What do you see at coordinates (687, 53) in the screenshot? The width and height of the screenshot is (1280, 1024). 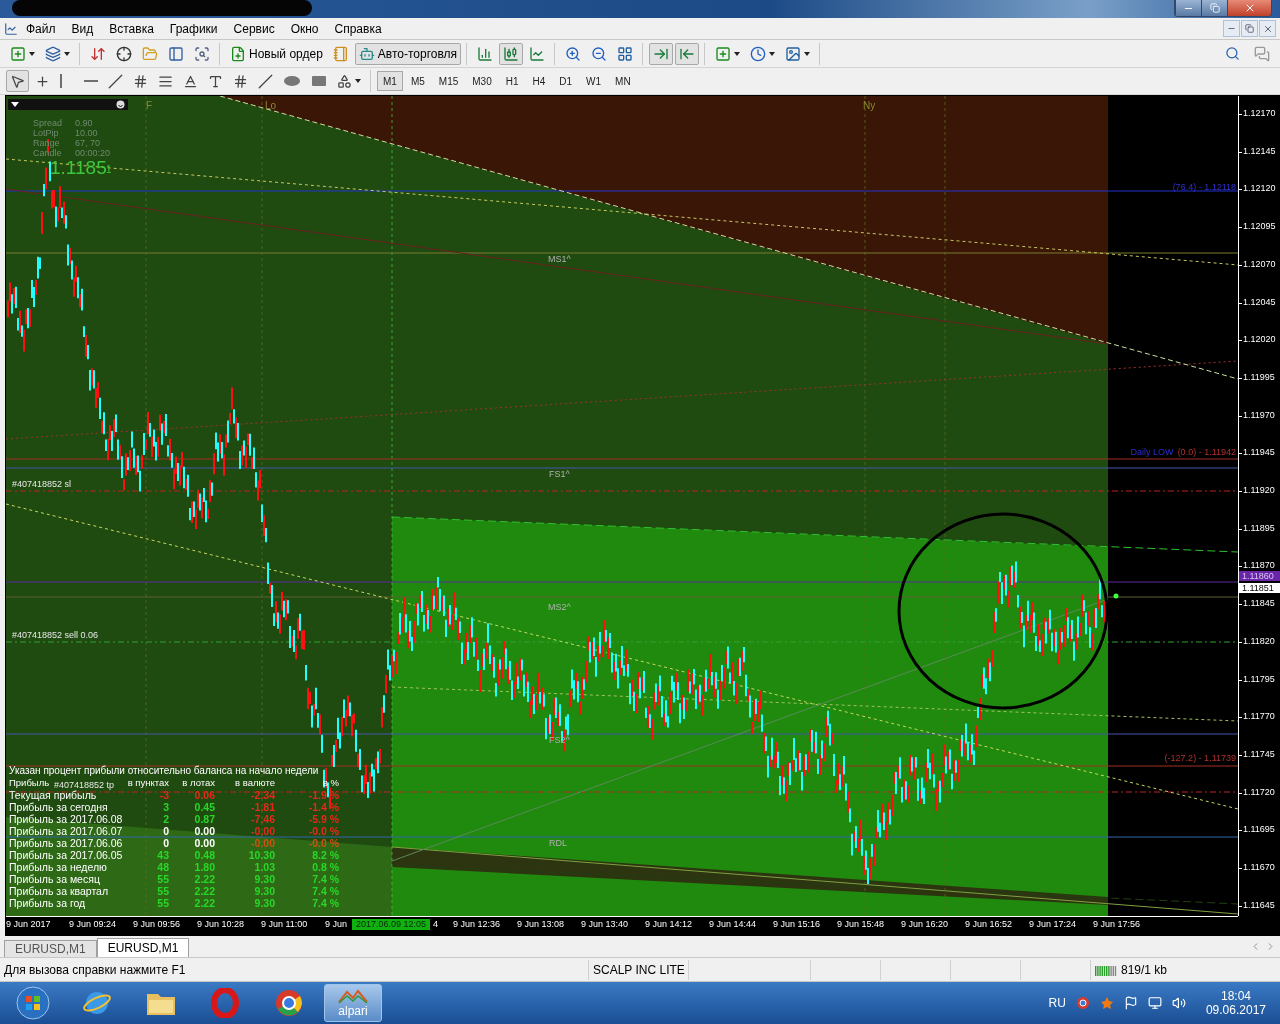 I see `chart-shift-button` at bounding box center [687, 53].